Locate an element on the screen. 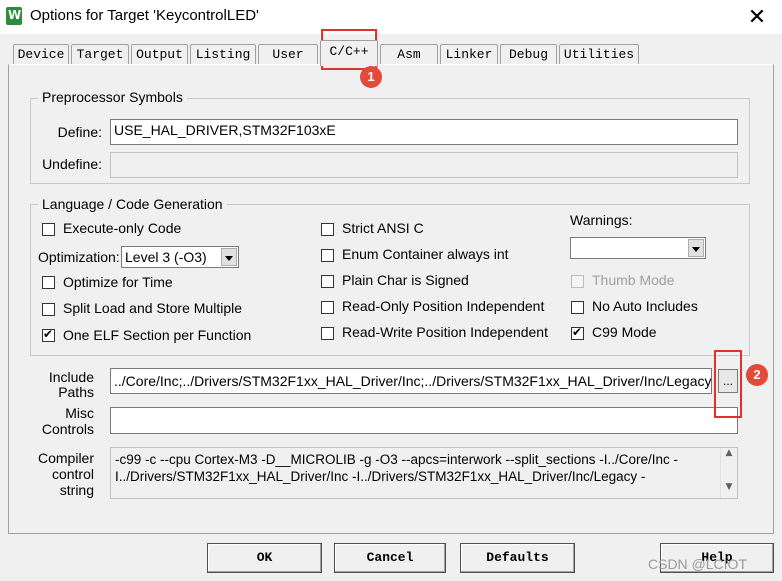 This screenshot has height=581, width=782. plain-char-checkbox is located at coordinates (327, 281).